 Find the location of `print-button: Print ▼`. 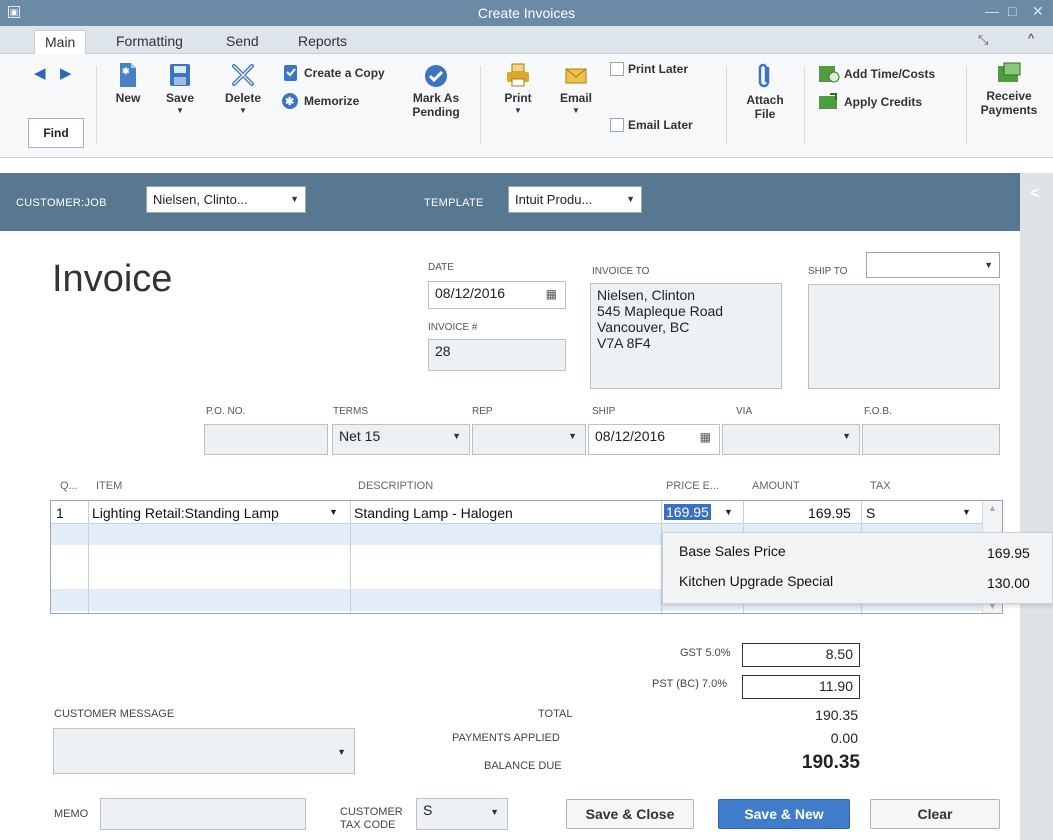

print-button: Print ▼ is located at coordinates (518, 88).